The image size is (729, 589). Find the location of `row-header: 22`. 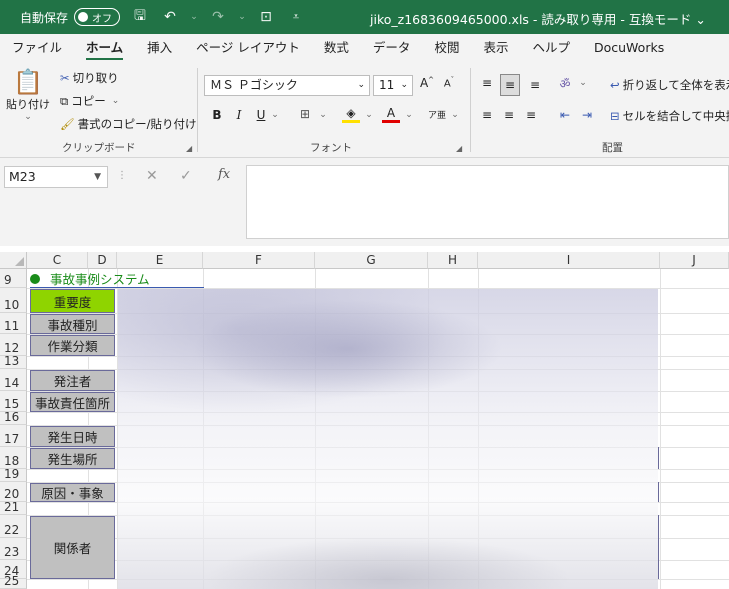

row-header: 22 is located at coordinates (13, 526).